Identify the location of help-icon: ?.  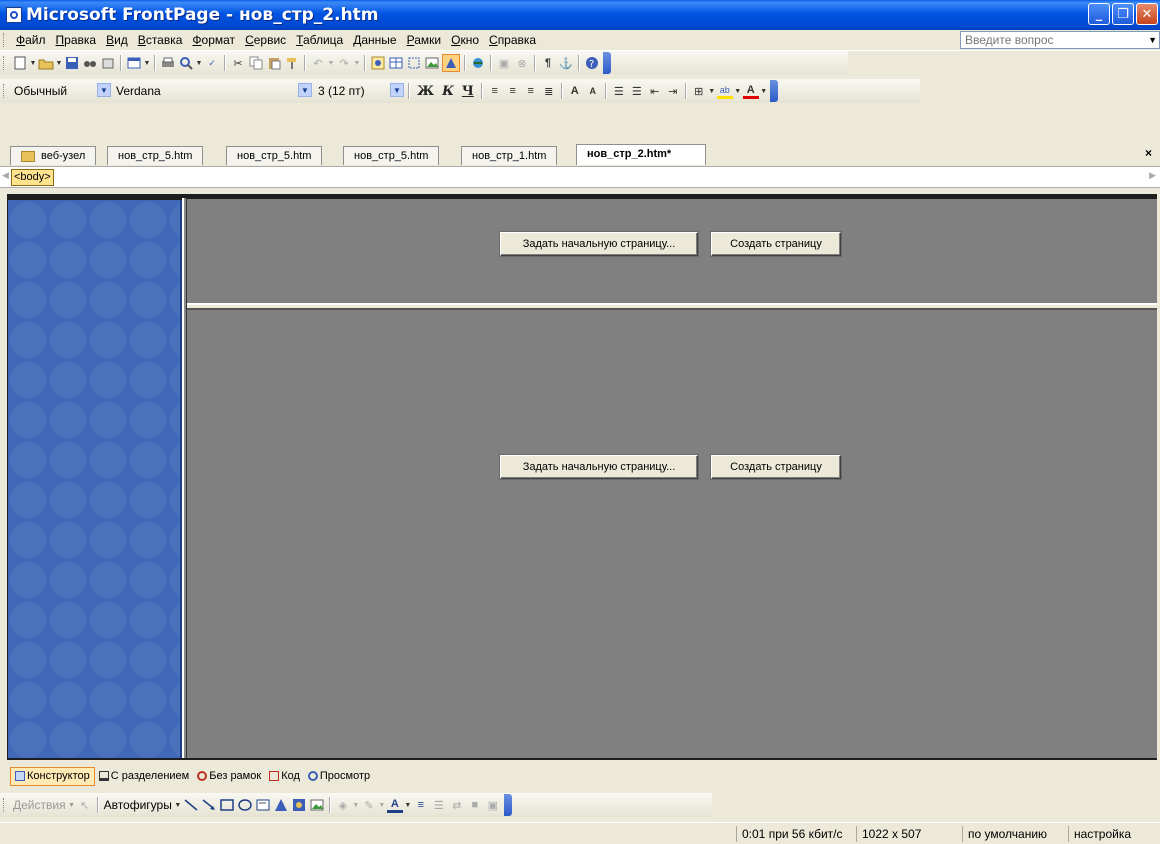
(592, 63).